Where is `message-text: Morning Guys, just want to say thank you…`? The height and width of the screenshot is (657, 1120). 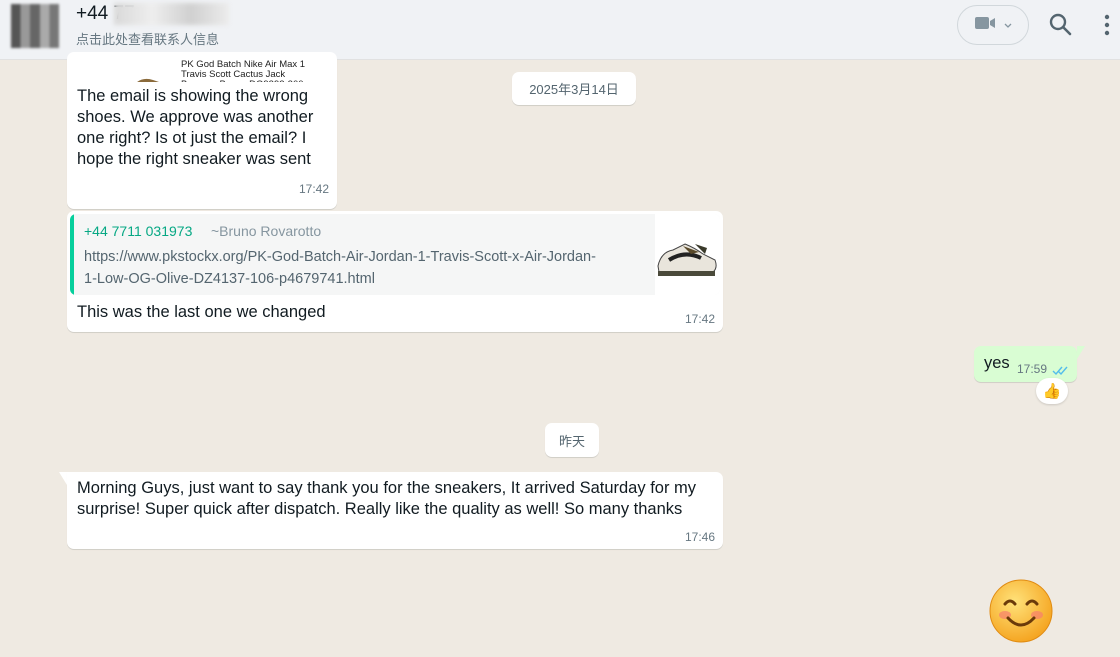 message-text: Morning Guys, just want to say thank you… is located at coordinates (397, 499).